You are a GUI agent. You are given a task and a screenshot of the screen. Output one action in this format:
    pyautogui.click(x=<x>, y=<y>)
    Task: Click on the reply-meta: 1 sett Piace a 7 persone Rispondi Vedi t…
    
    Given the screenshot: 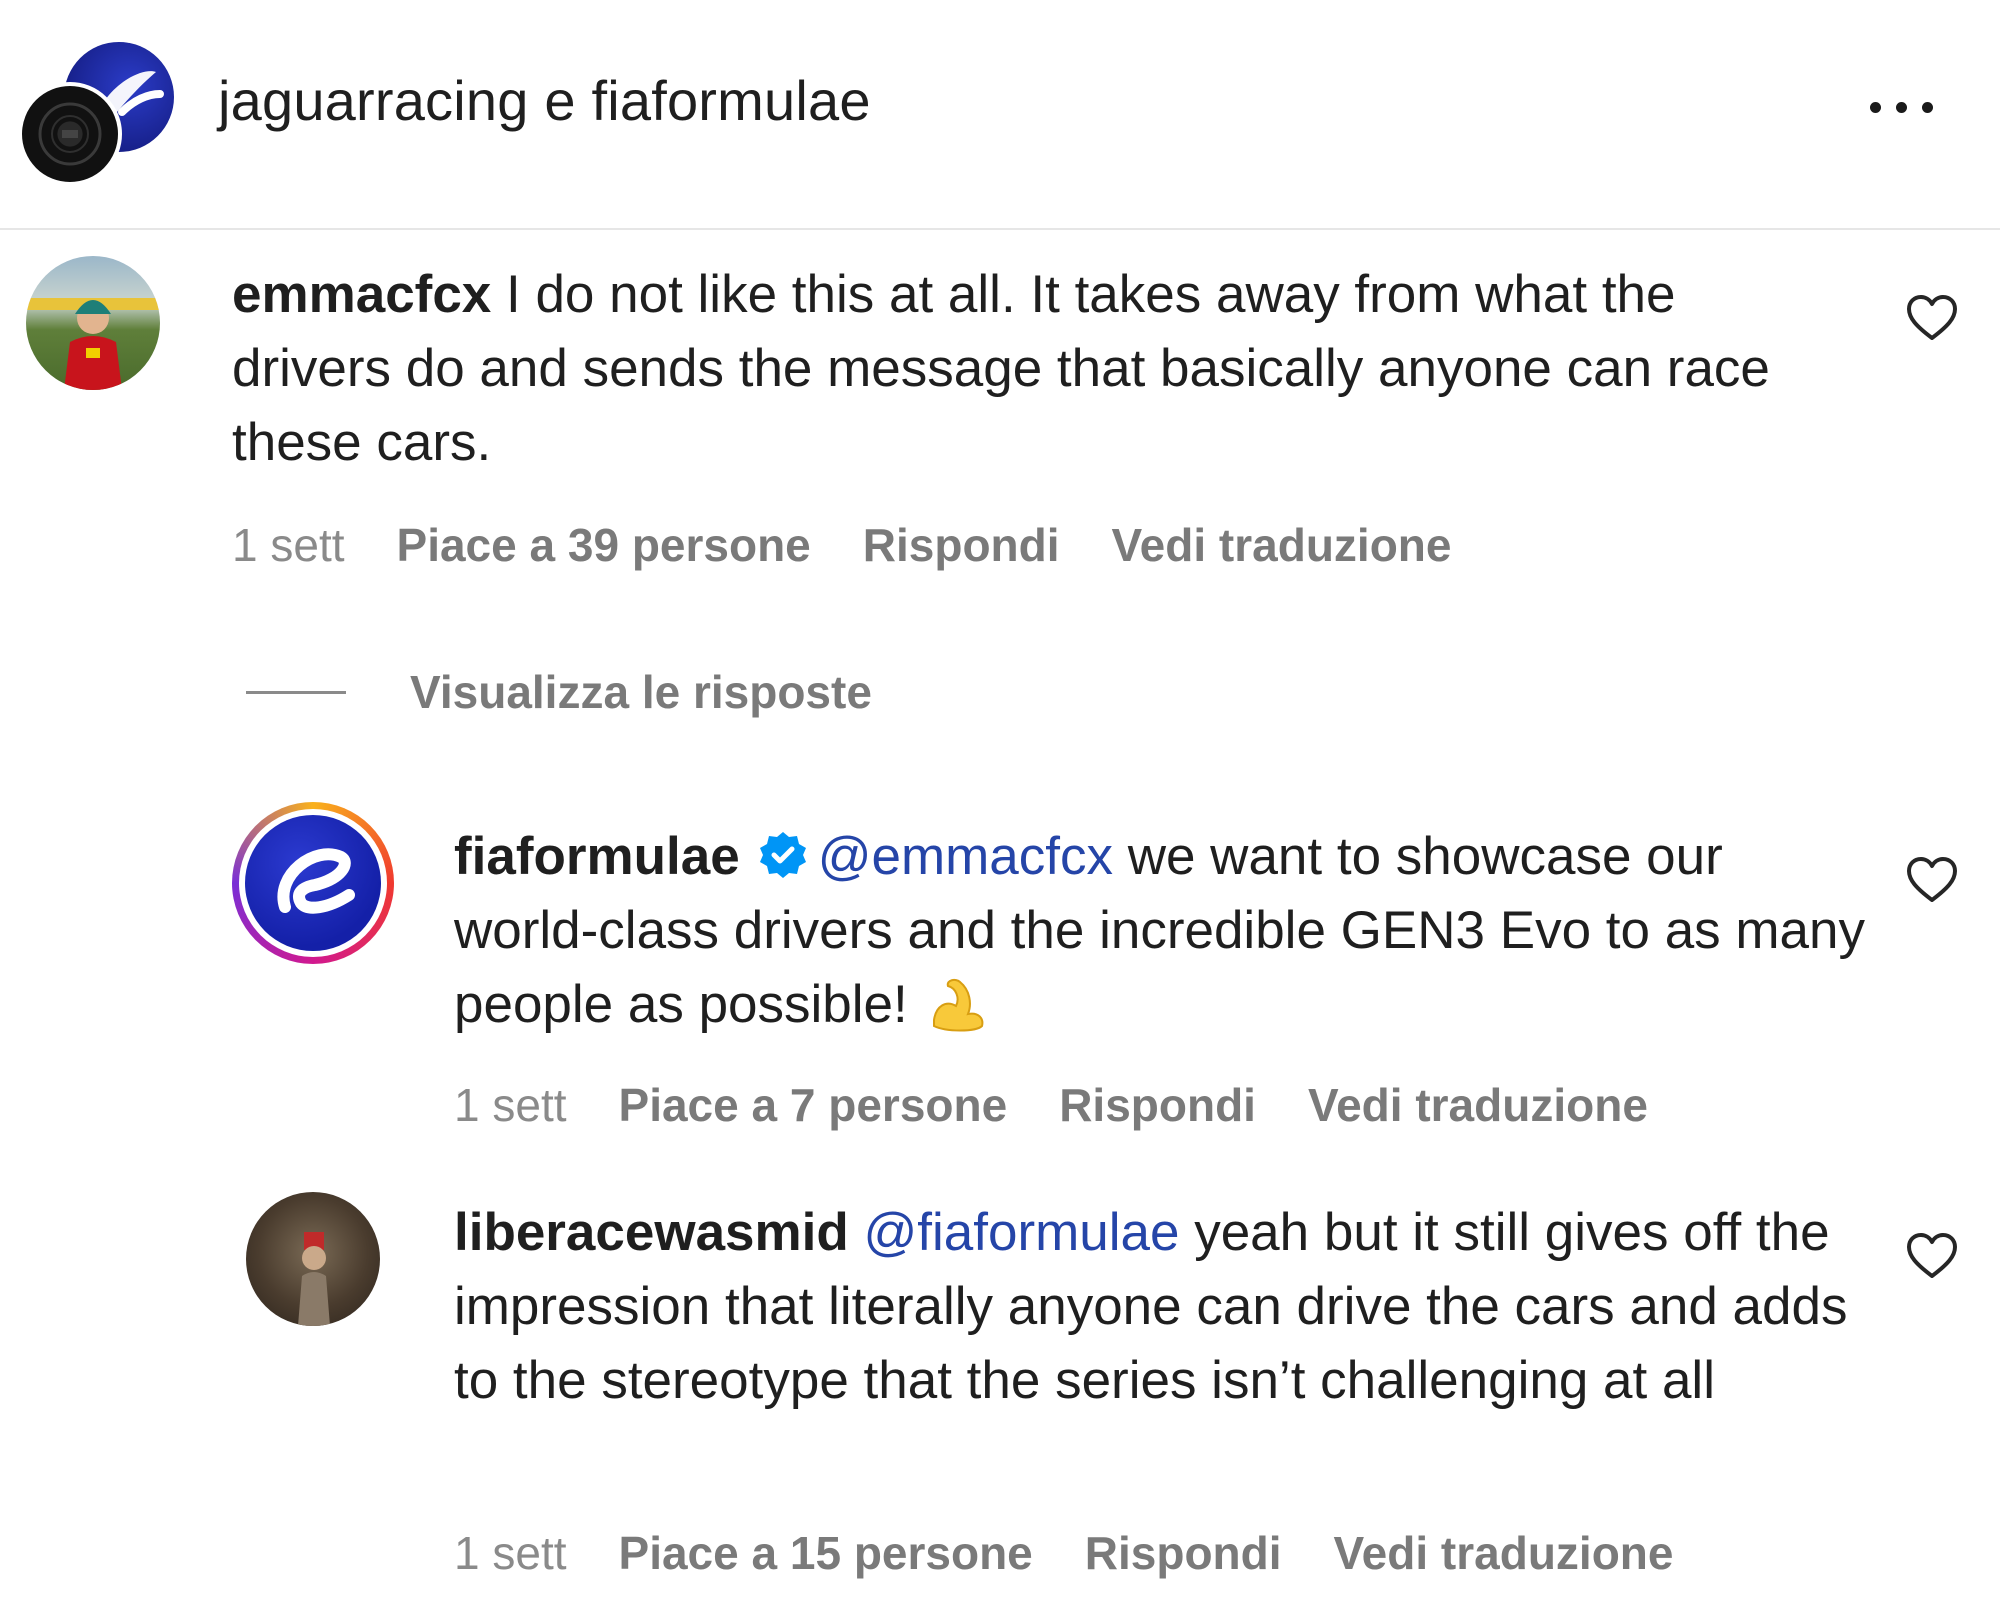 What is the action you would take?
    pyautogui.click(x=1077, y=1105)
    